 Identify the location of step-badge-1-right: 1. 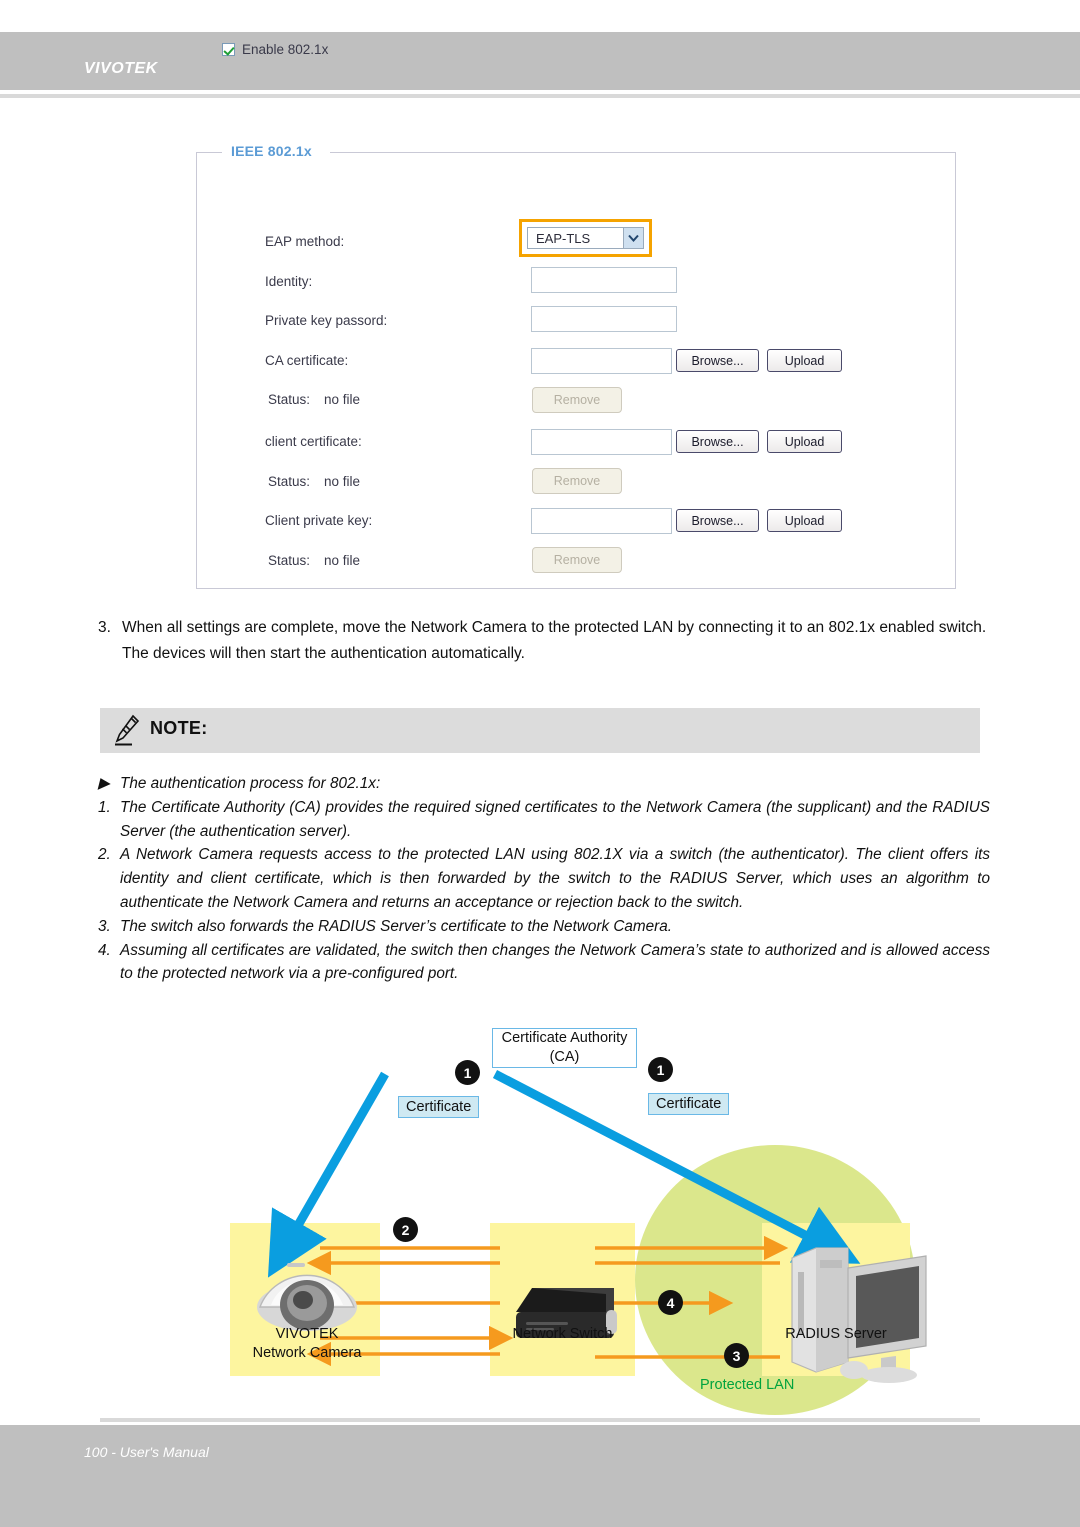
(660, 1069).